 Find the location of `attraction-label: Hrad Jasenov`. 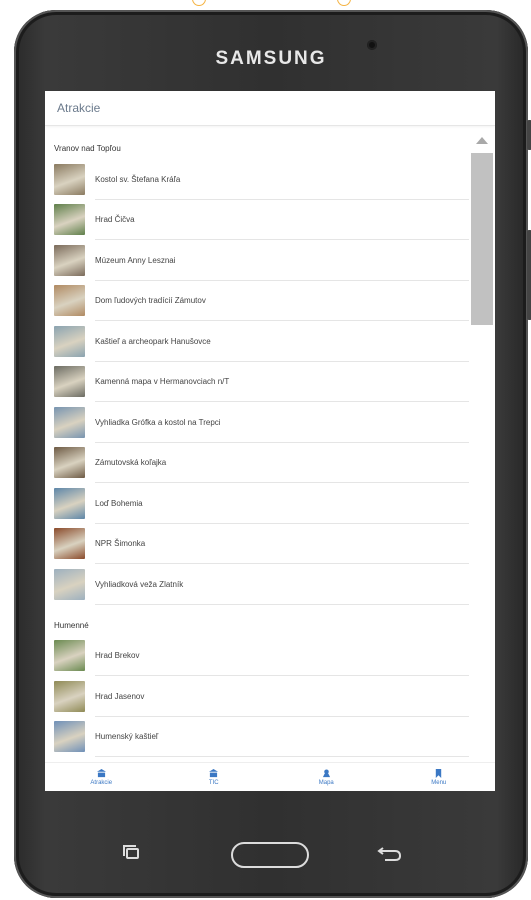

attraction-label: Hrad Jasenov is located at coordinates (120, 696).